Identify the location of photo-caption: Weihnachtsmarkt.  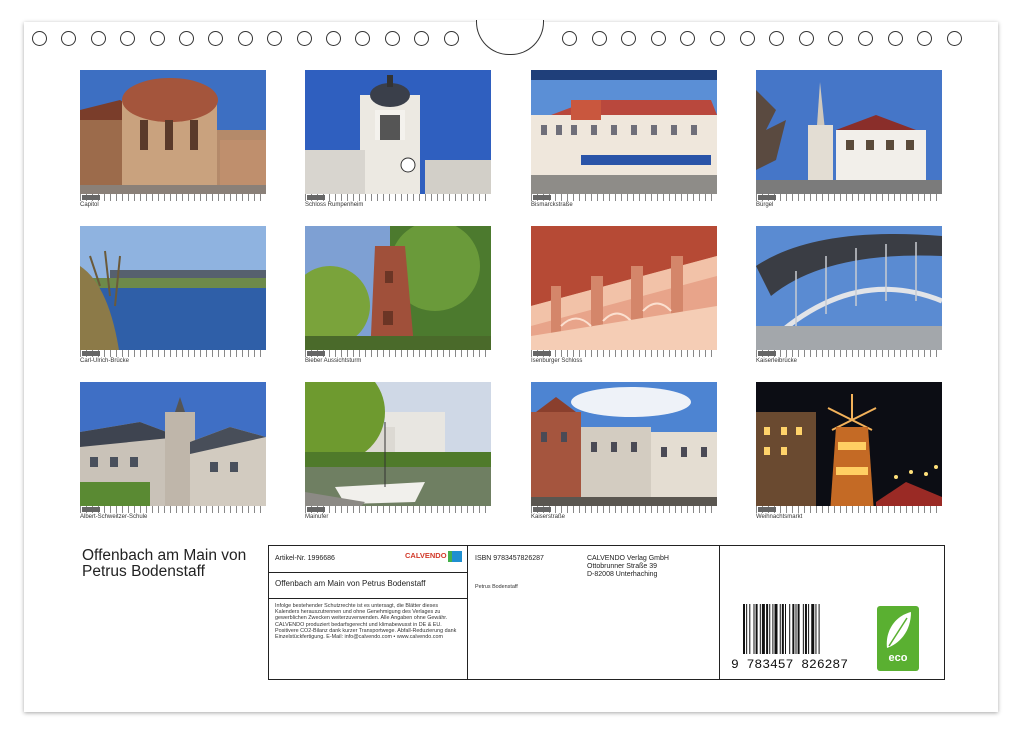
(779, 517).